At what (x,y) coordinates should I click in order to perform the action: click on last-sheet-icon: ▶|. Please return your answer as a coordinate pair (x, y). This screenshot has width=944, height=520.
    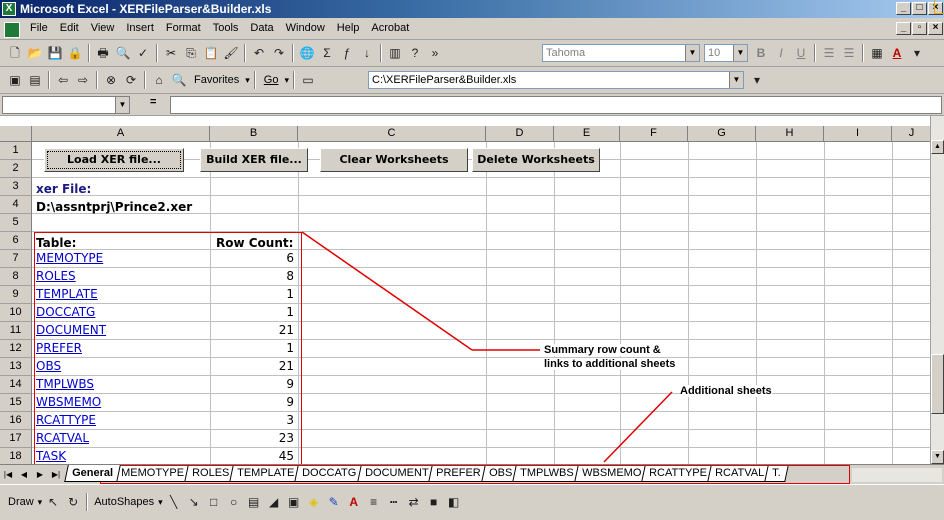
    Looking at the image, I should click on (56, 475).